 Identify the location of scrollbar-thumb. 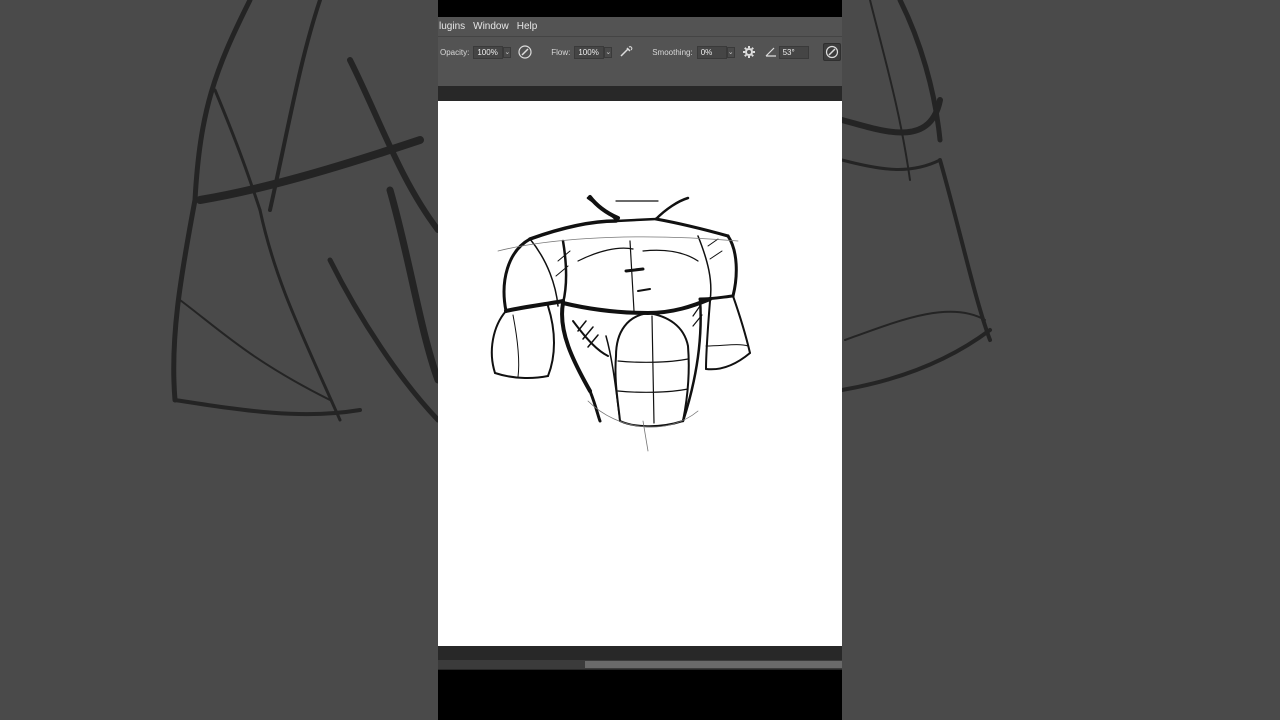
(713, 664).